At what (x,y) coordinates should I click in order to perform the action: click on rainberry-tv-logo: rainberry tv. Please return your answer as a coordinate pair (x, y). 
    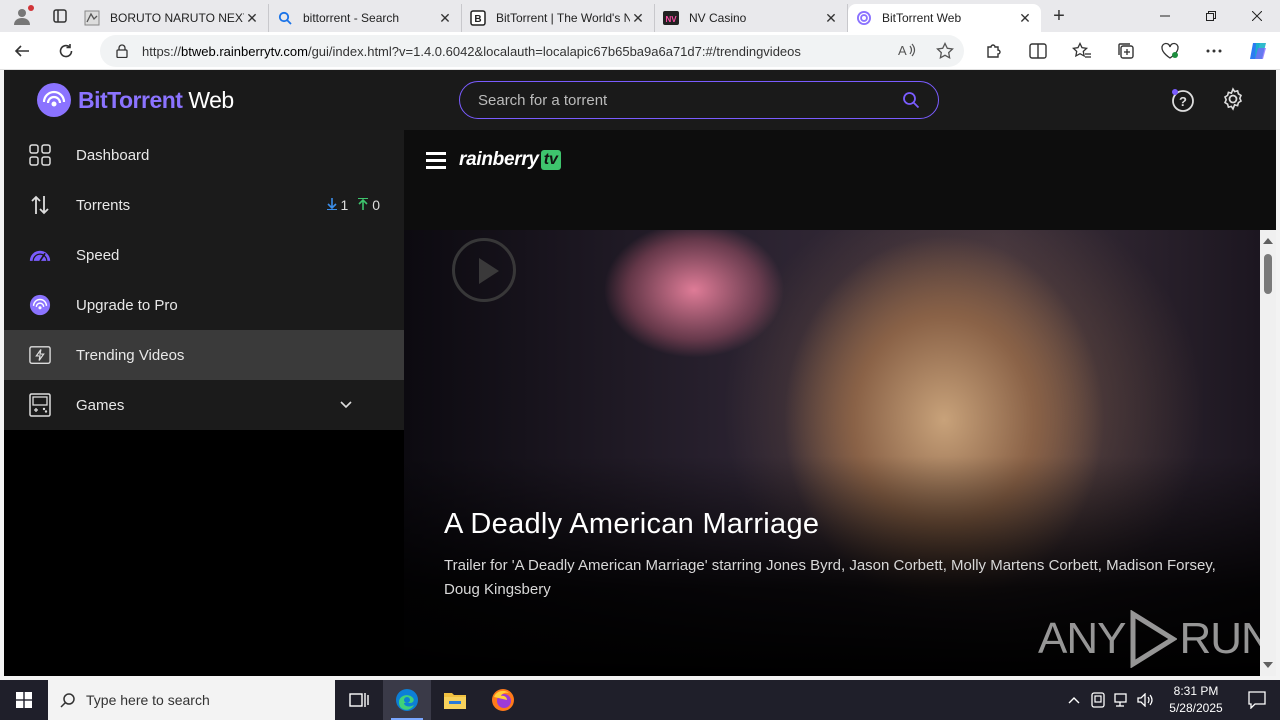
    Looking at the image, I should click on (510, 160).